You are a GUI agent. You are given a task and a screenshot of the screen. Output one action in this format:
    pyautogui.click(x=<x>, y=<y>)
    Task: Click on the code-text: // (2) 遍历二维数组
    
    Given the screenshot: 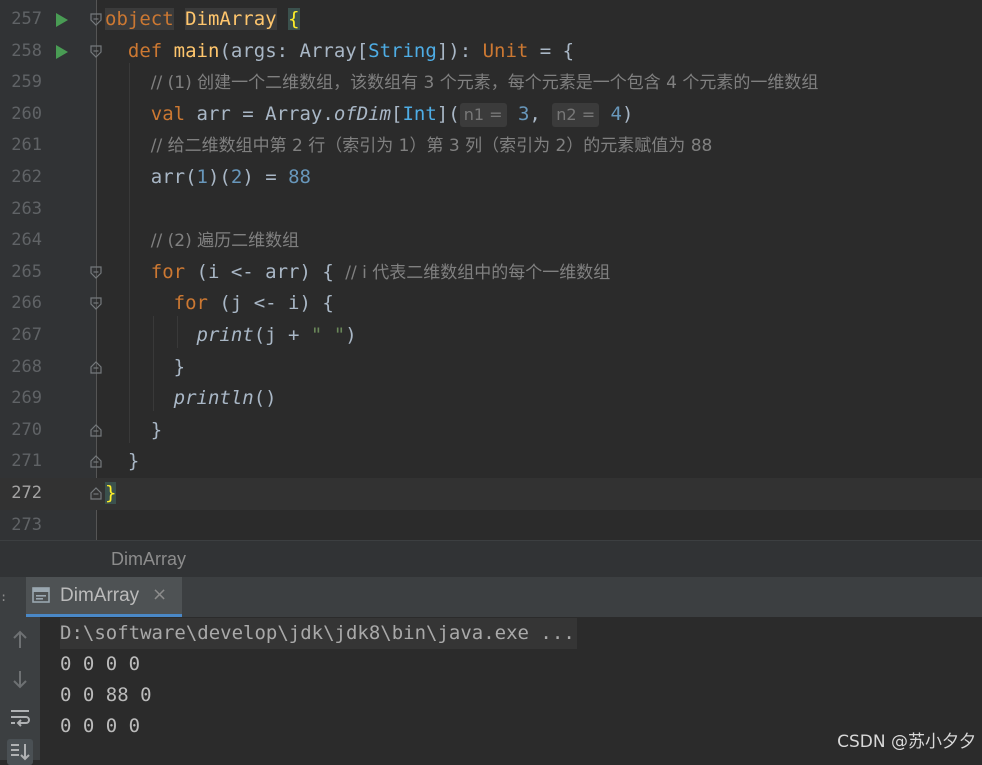 What is the action you would take?
    pyautogui.click(x=202, y=241)
    